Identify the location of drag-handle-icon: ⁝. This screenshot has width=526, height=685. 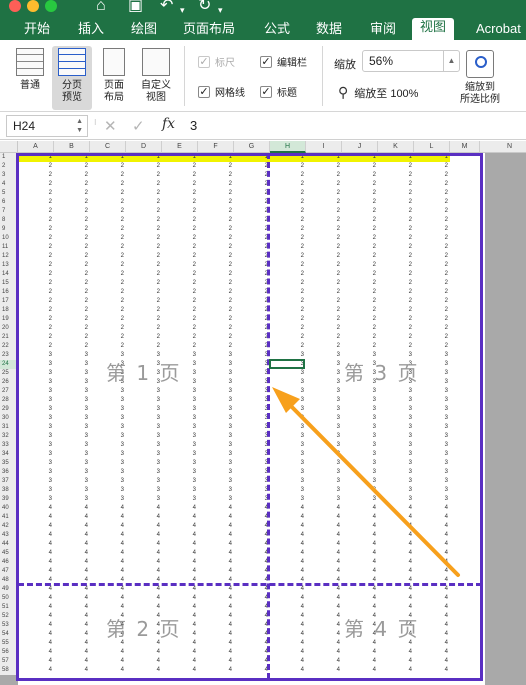
(95, 122).